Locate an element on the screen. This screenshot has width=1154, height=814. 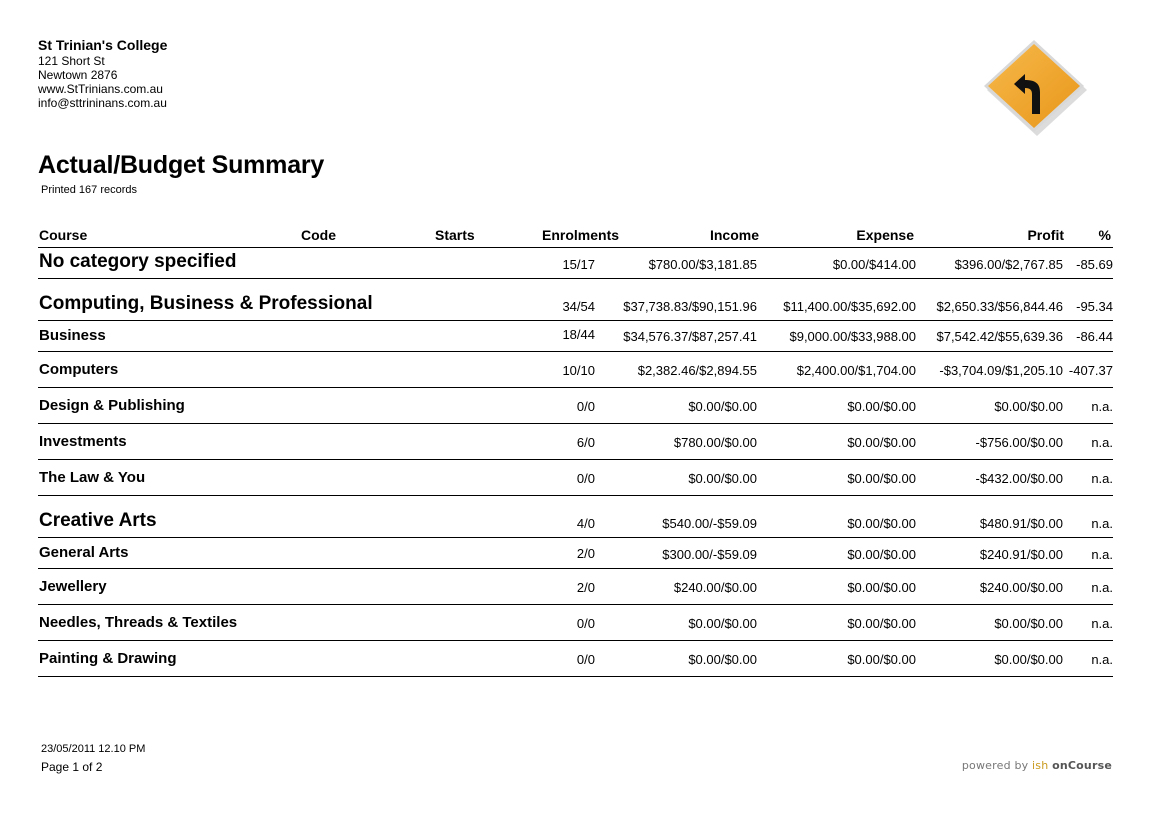
row-income: $34,576.37/$87,257.41 is located at coordinates (690, 336).